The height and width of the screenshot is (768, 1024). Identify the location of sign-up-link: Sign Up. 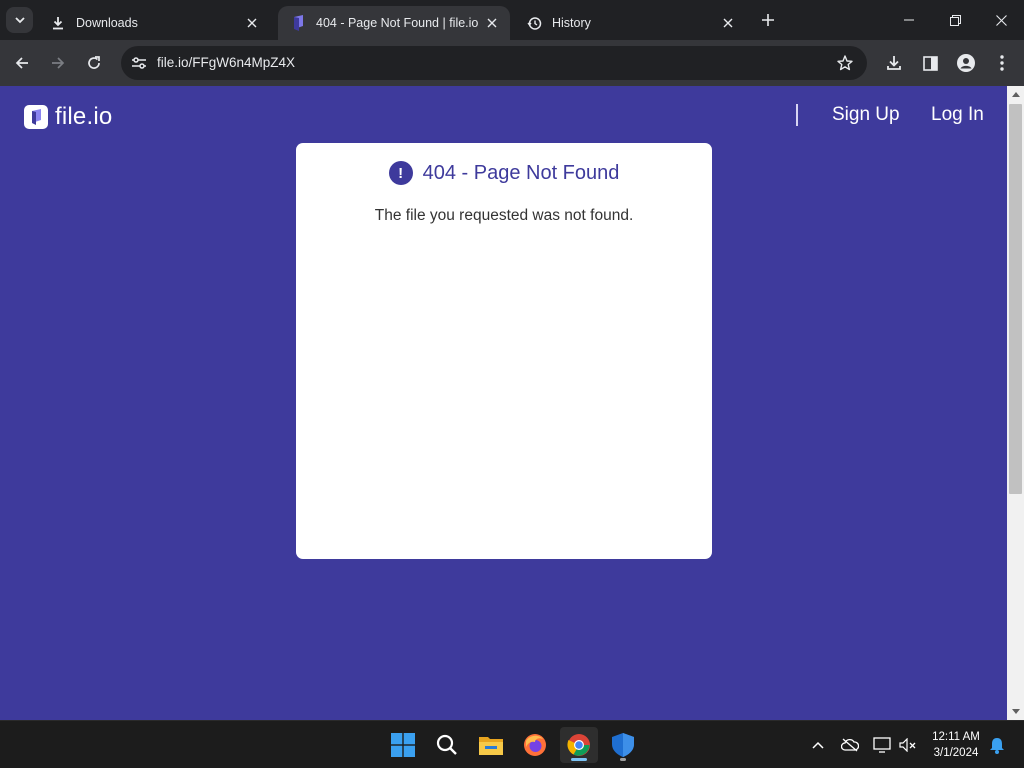
(866, 115).